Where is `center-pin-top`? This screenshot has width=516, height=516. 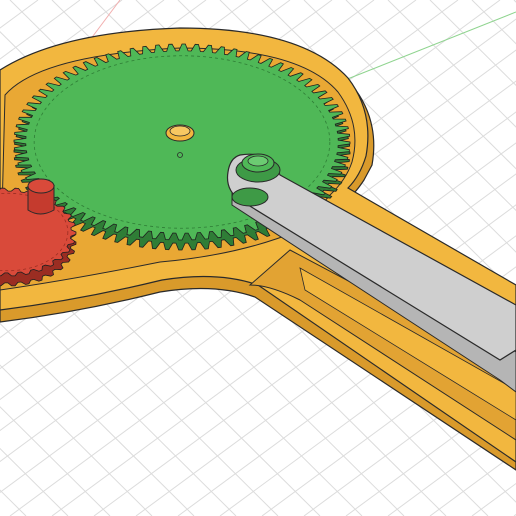
center-pin-top is located at coordinates (180, 131).